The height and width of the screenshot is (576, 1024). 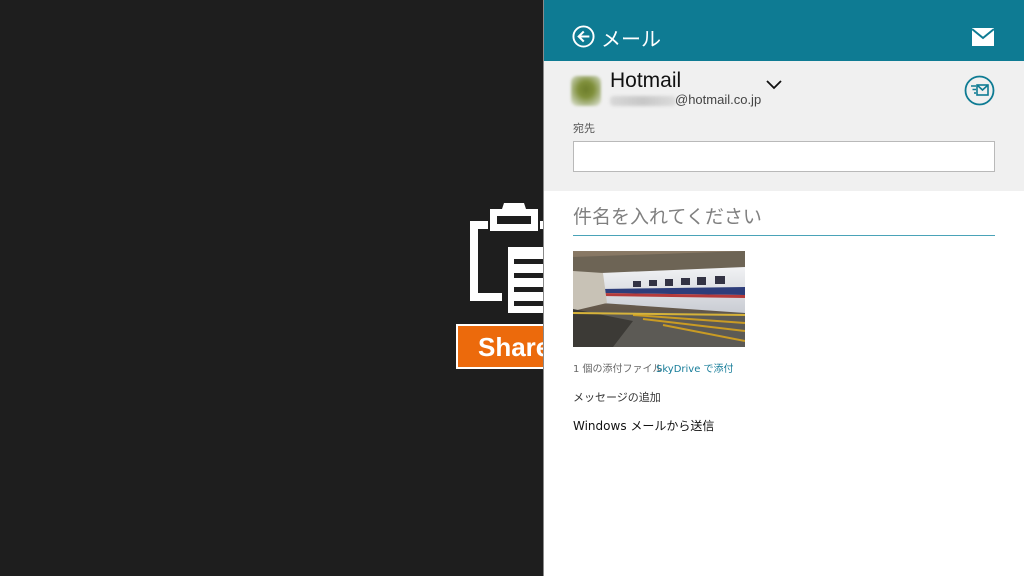 I want to click on send-icon, so click(x=979, y=90).